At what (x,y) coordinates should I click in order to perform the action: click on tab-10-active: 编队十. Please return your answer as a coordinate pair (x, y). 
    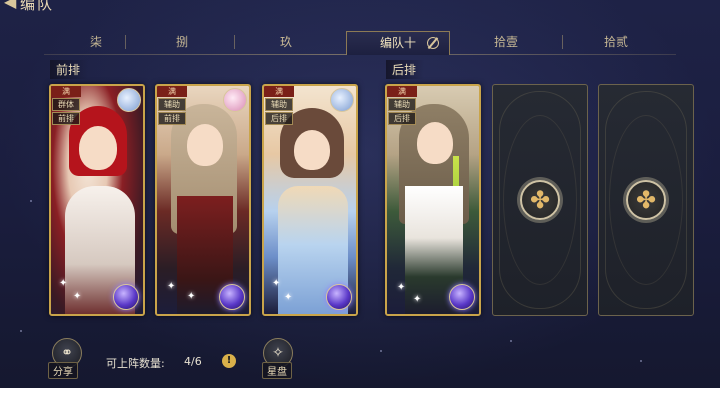
    Looking at the image, I should click on (398, 43).